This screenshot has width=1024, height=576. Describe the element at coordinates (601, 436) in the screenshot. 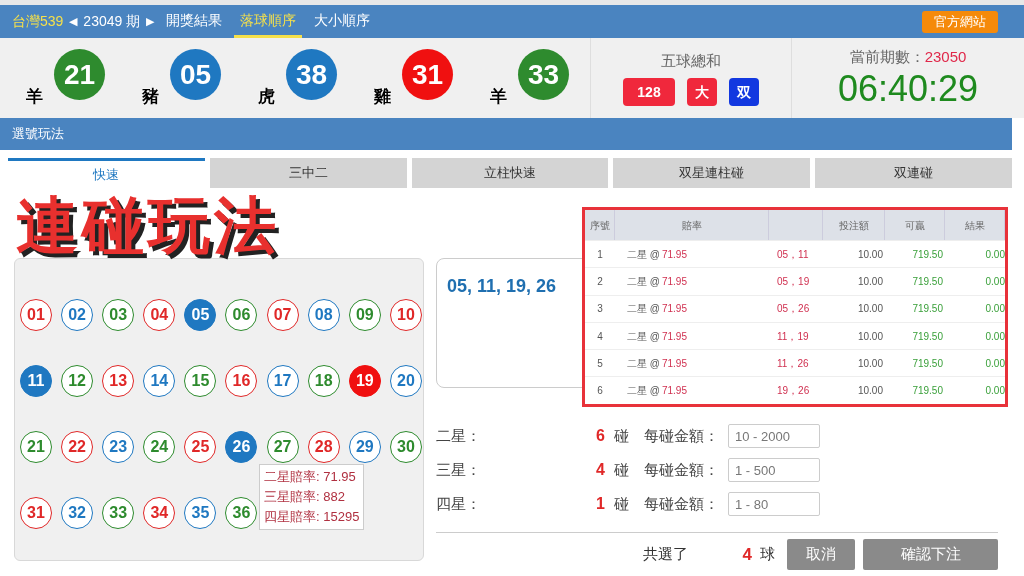

I see `combo-count: 6` at that location.